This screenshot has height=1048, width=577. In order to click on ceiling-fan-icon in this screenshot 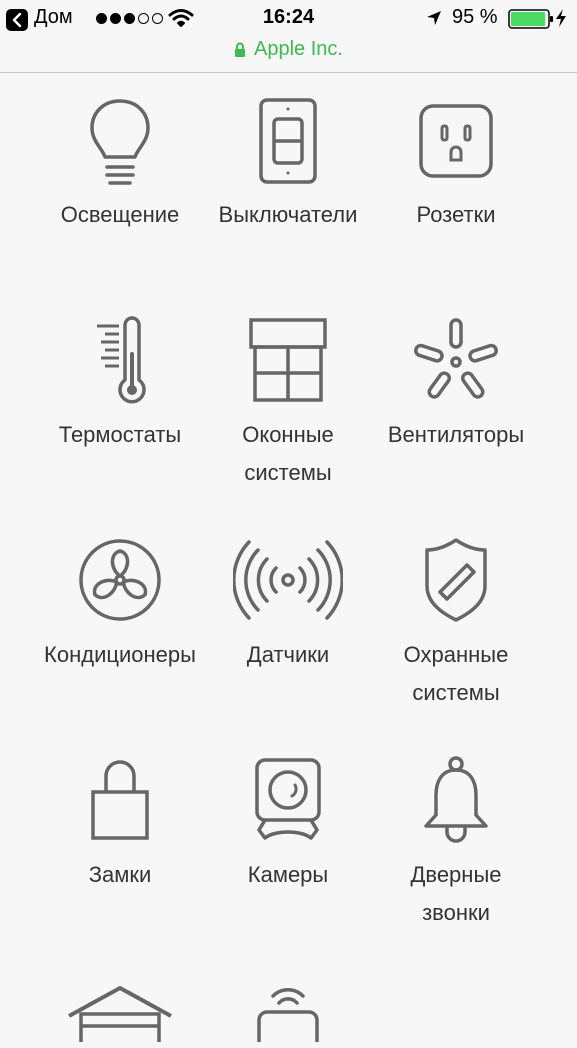, I will do `click(456, 358)`.